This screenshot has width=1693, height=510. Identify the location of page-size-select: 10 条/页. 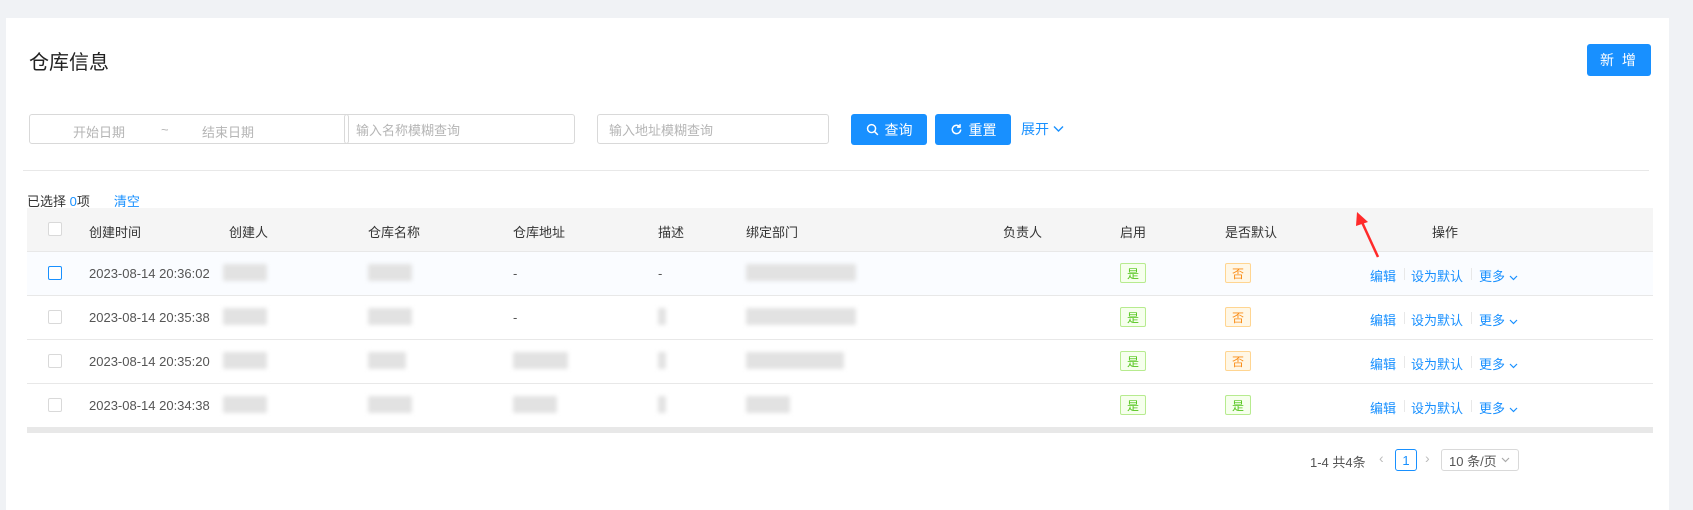
(1480, 460).